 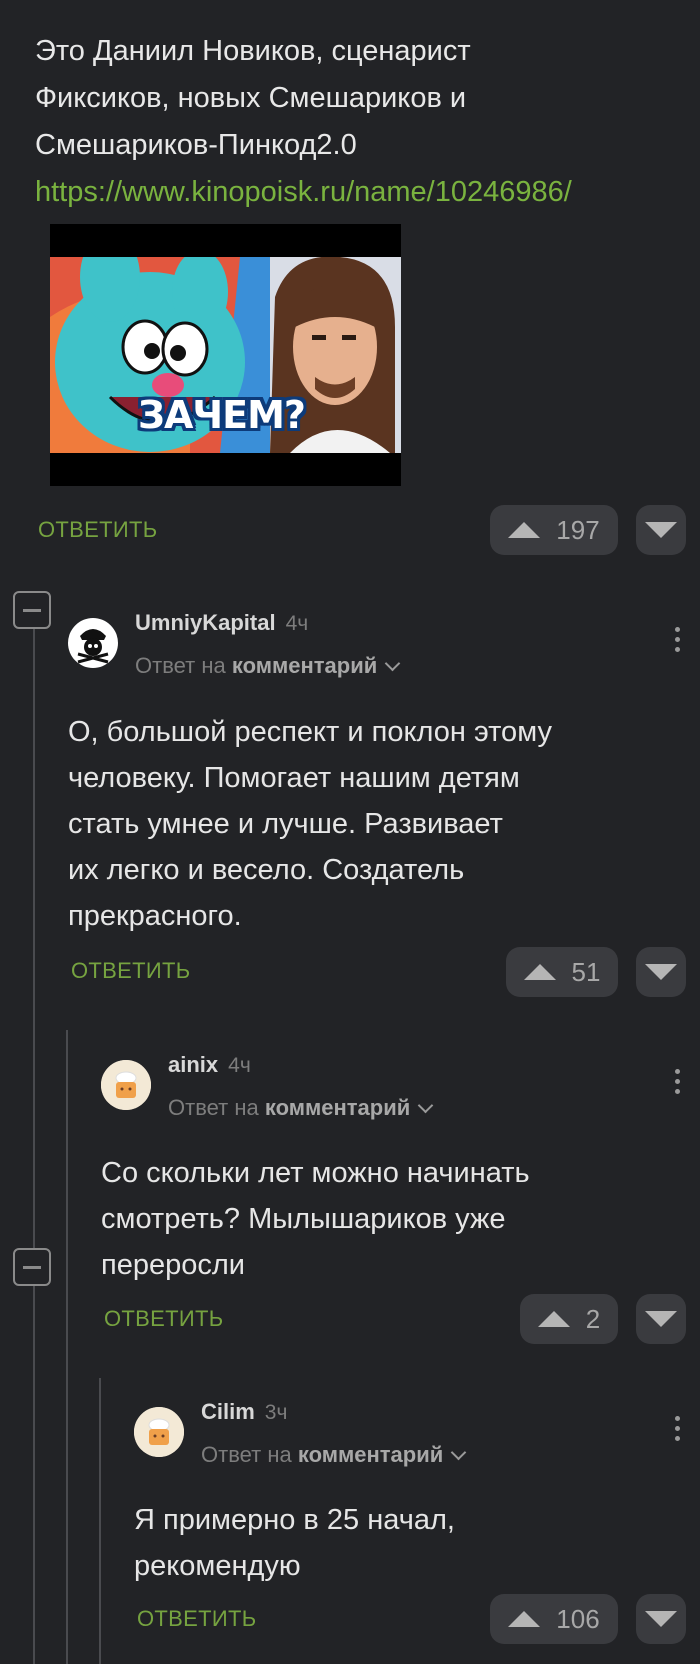 What do you see at coordinates (294, 778) in the screenshot?
I see `comment-text-line: человеку. Помогает нашим детям` at bounding box center [294, 778].